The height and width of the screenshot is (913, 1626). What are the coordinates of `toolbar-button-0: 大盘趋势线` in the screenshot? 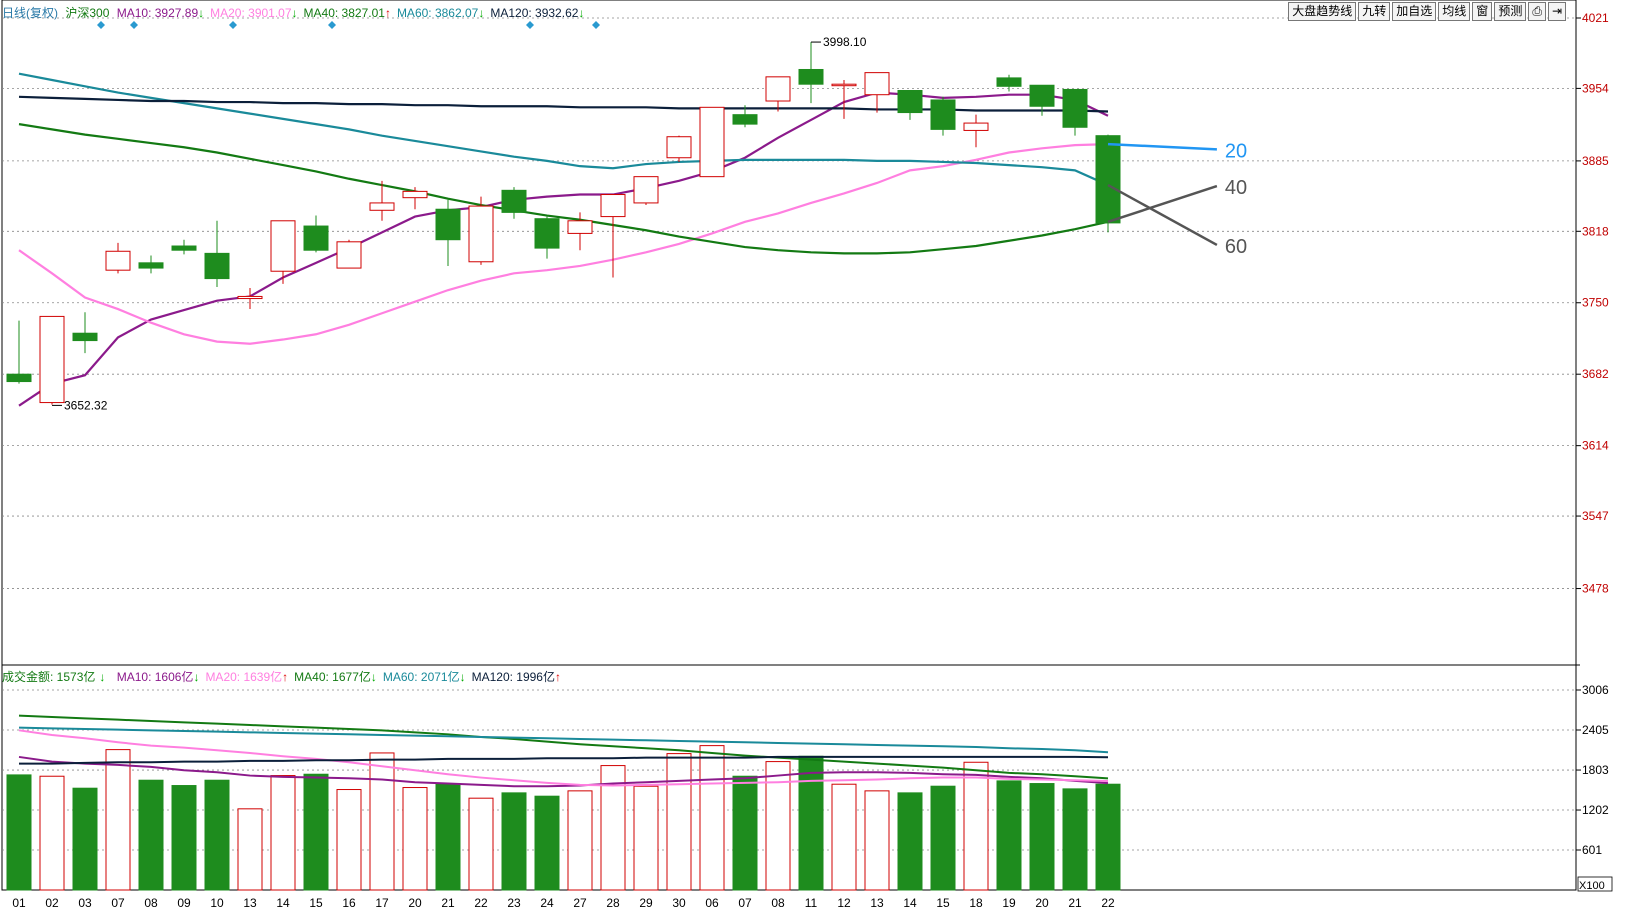 It's located at (1322, 11).